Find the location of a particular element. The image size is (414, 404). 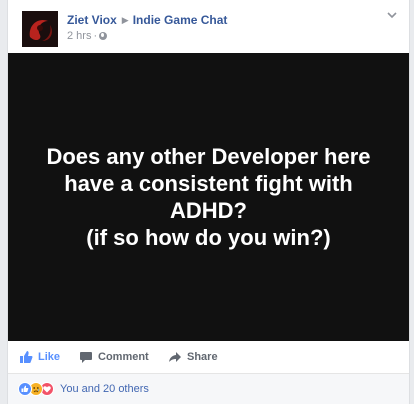

thumbs-up-icon is located at coordinates (26, 357).